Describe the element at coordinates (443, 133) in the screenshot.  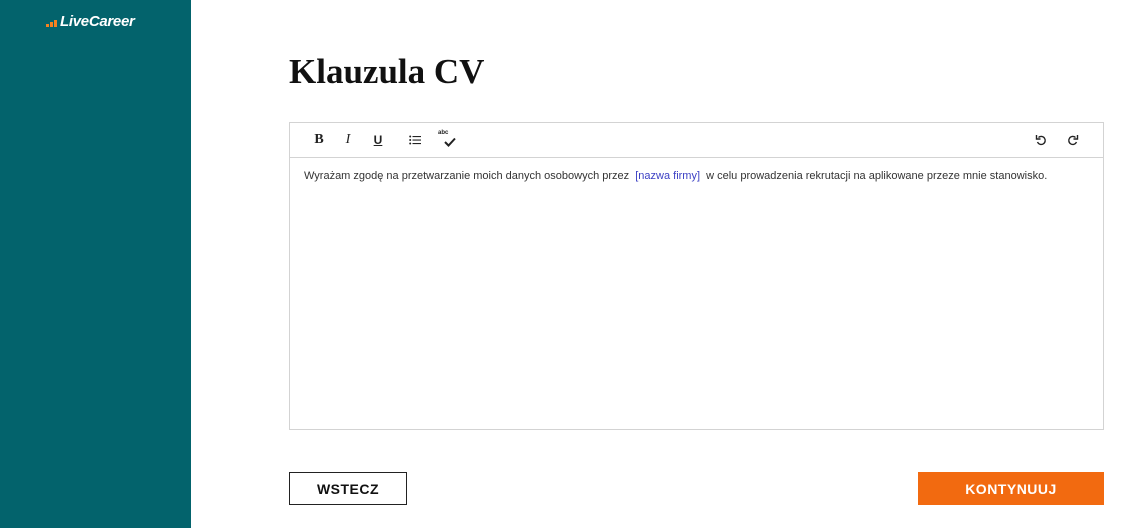
I see `spellcheck-label: abc` at that location.